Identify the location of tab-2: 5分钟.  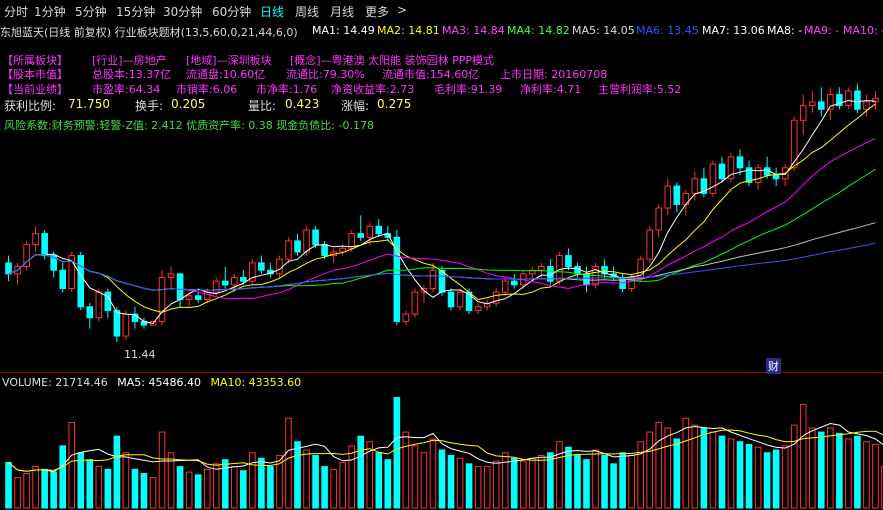
(91, 11).